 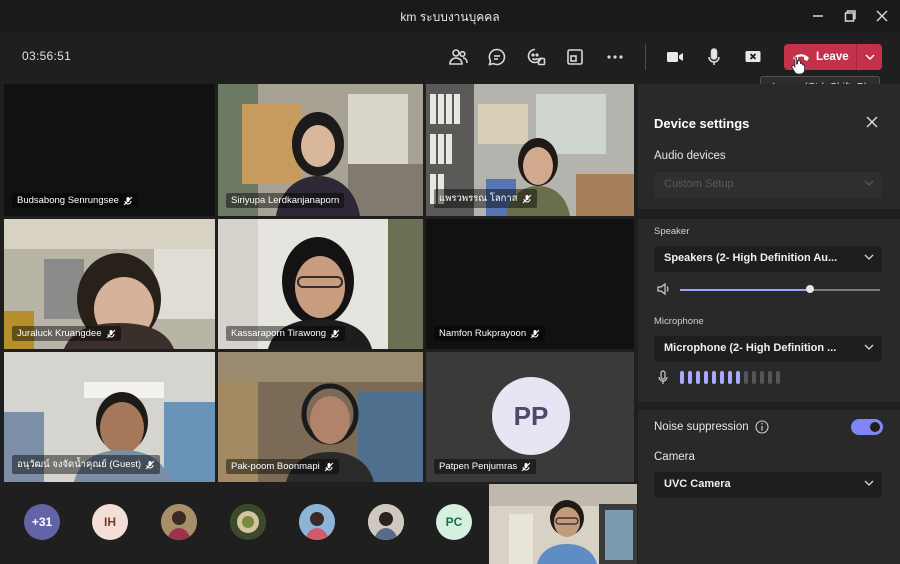 I want to click on chat-icon, so click(x=497, y=57).